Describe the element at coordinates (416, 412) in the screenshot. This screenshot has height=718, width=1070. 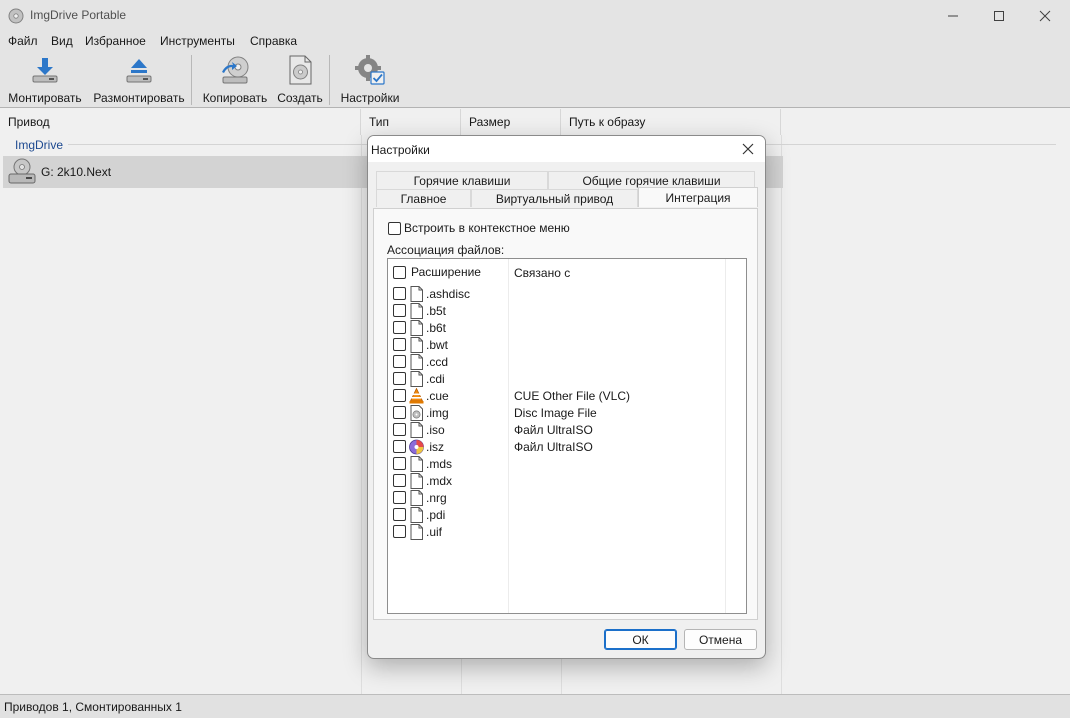
I see `disc-image-file-icon` at that location.